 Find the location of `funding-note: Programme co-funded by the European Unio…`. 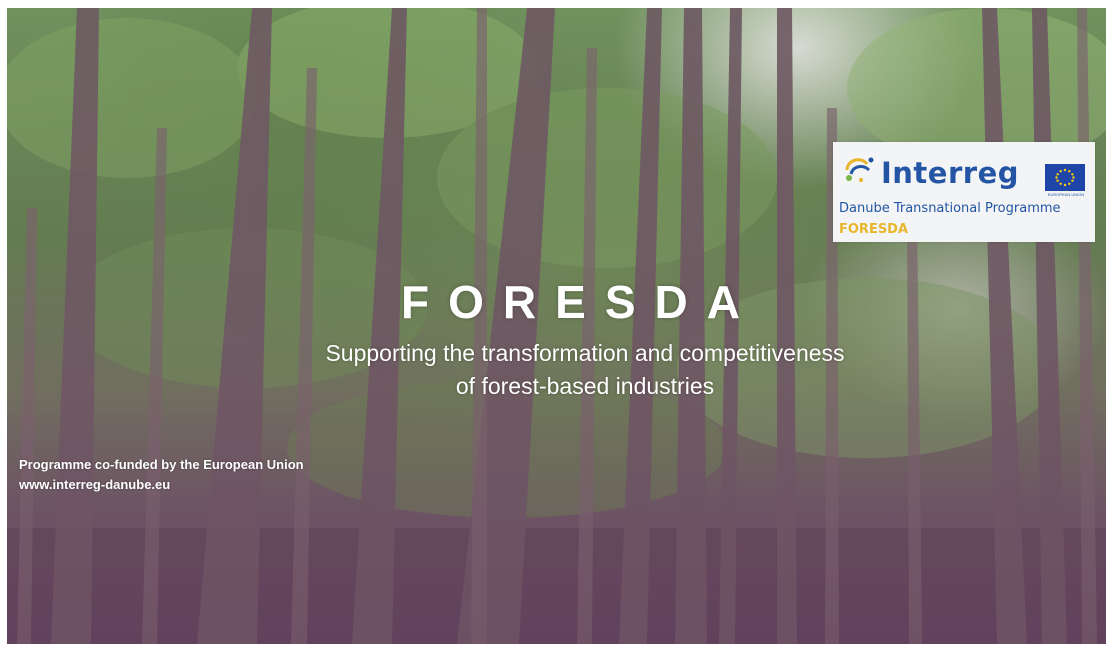

funding-note: Programme co-funded by the European Unio… is located at coordinates (161, 464).